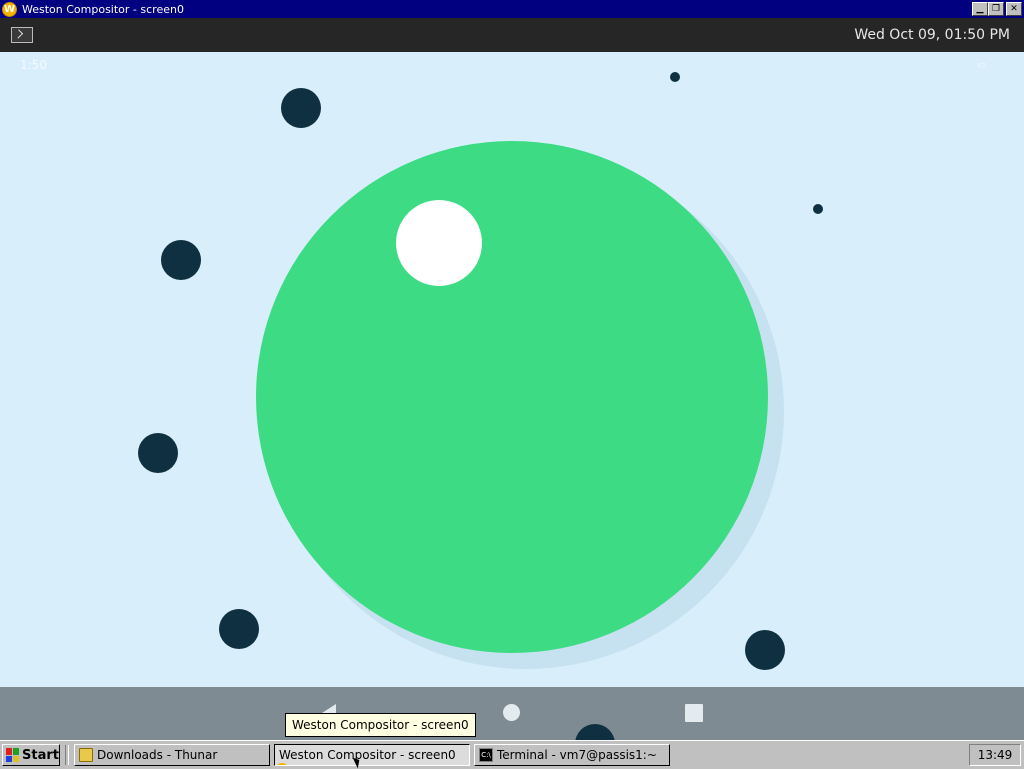 The image size is (1024, 769). I want to click on taskbar-tooltip: Weston Compositor - screen0, so click(380, 725).